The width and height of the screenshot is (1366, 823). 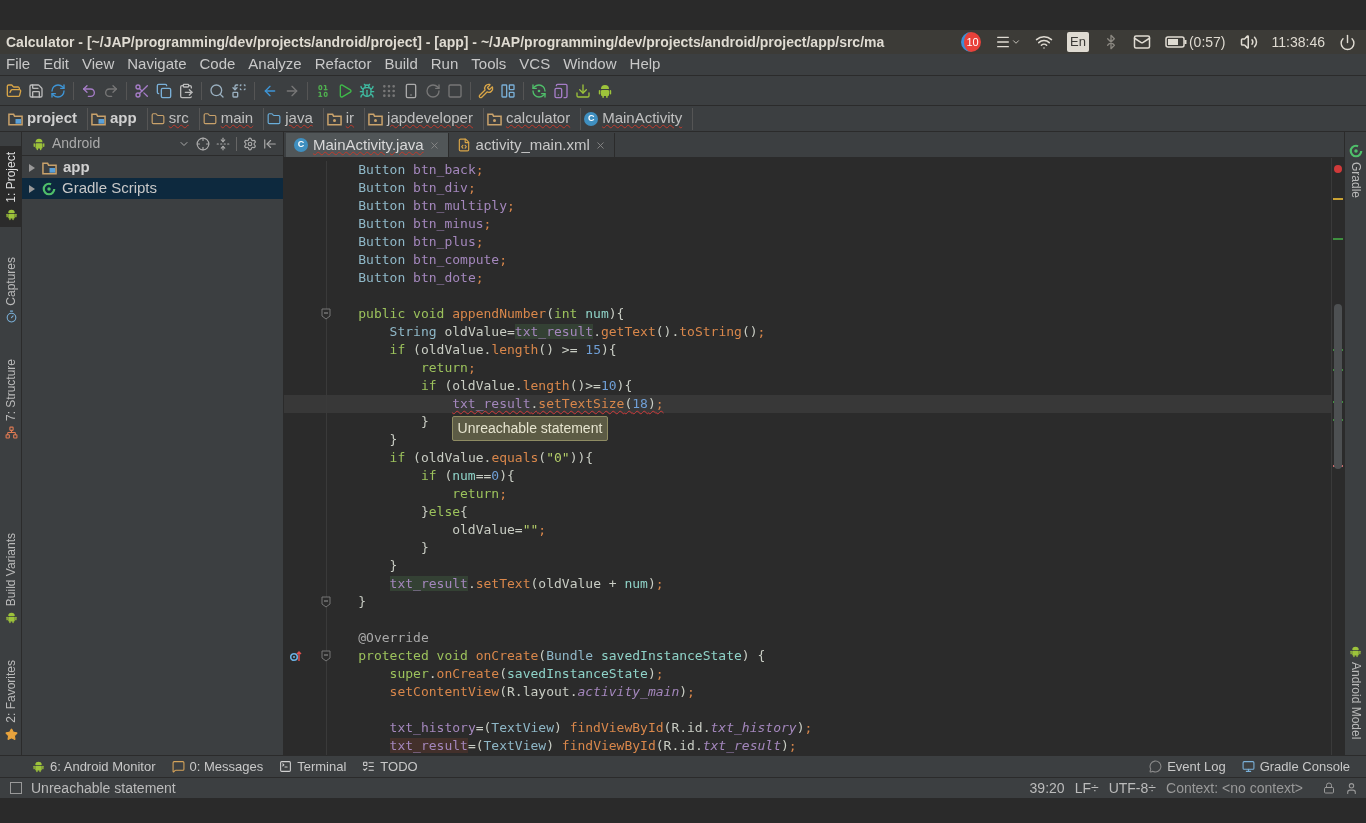 What do you see at coordinates (446, 42) in the screenshot?
I see `window-title: Calculator - [~/JAP/programming/dev/projects/android/project] - [app] - ~/JAP/programming/dev/projects/android/project/app/src/ma` at bounding box center [446, 42].